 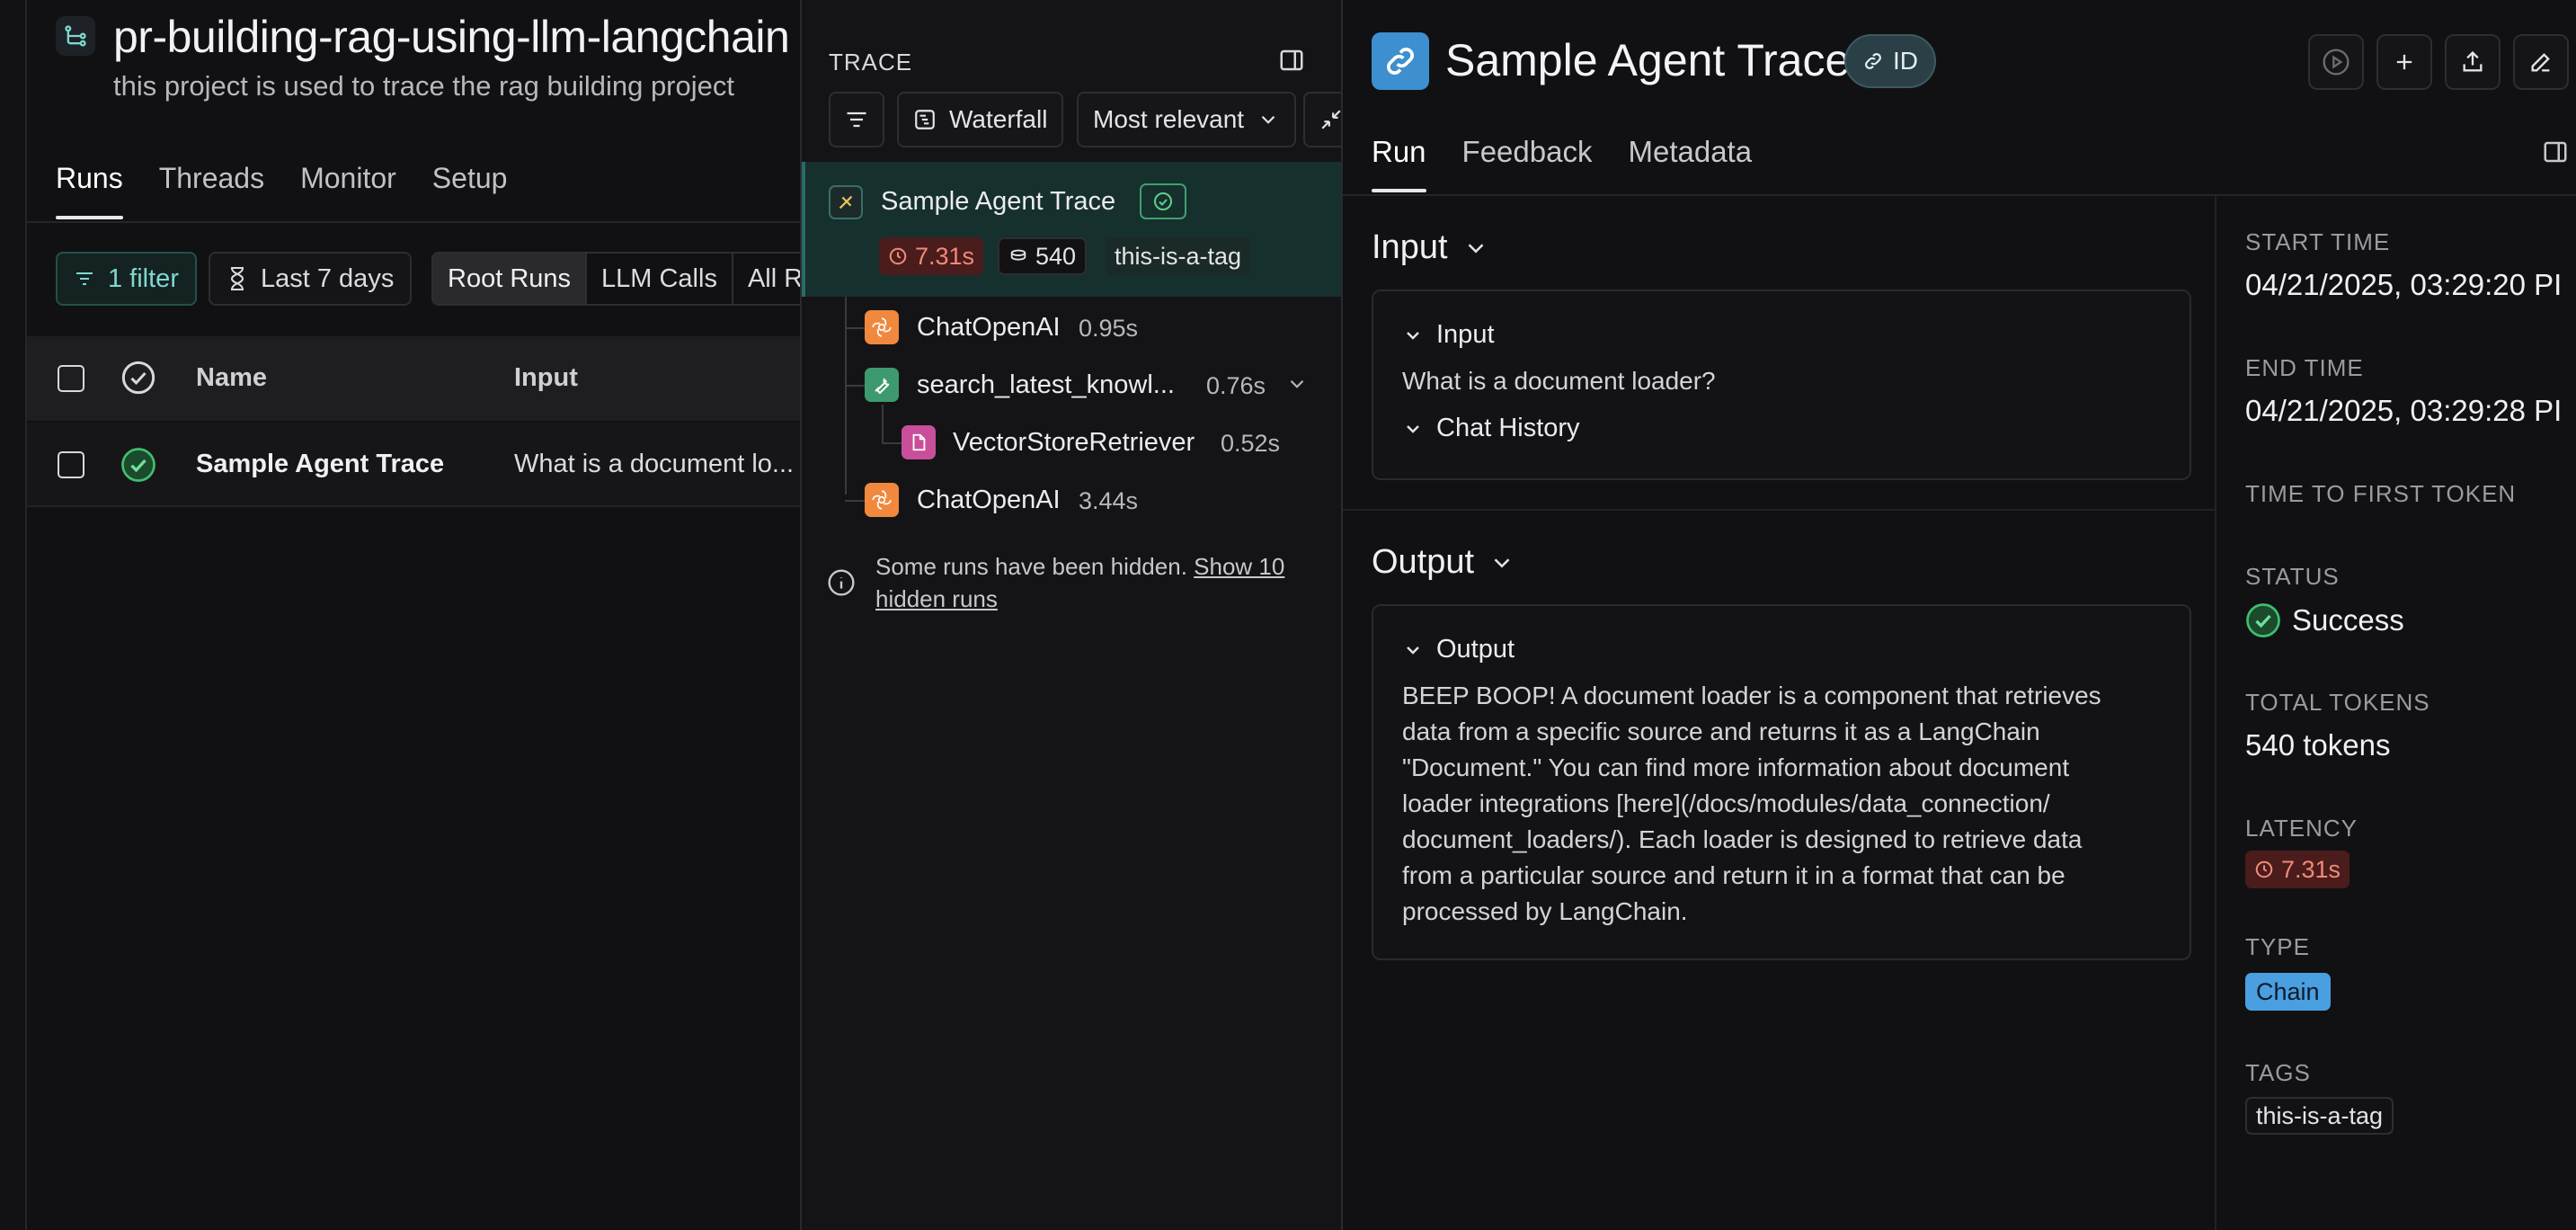 What do you see at coordinates (660, 279) in the screenshot?
I see `segment-llm-calls: LLM Calls` at bounding box center [660, 279].